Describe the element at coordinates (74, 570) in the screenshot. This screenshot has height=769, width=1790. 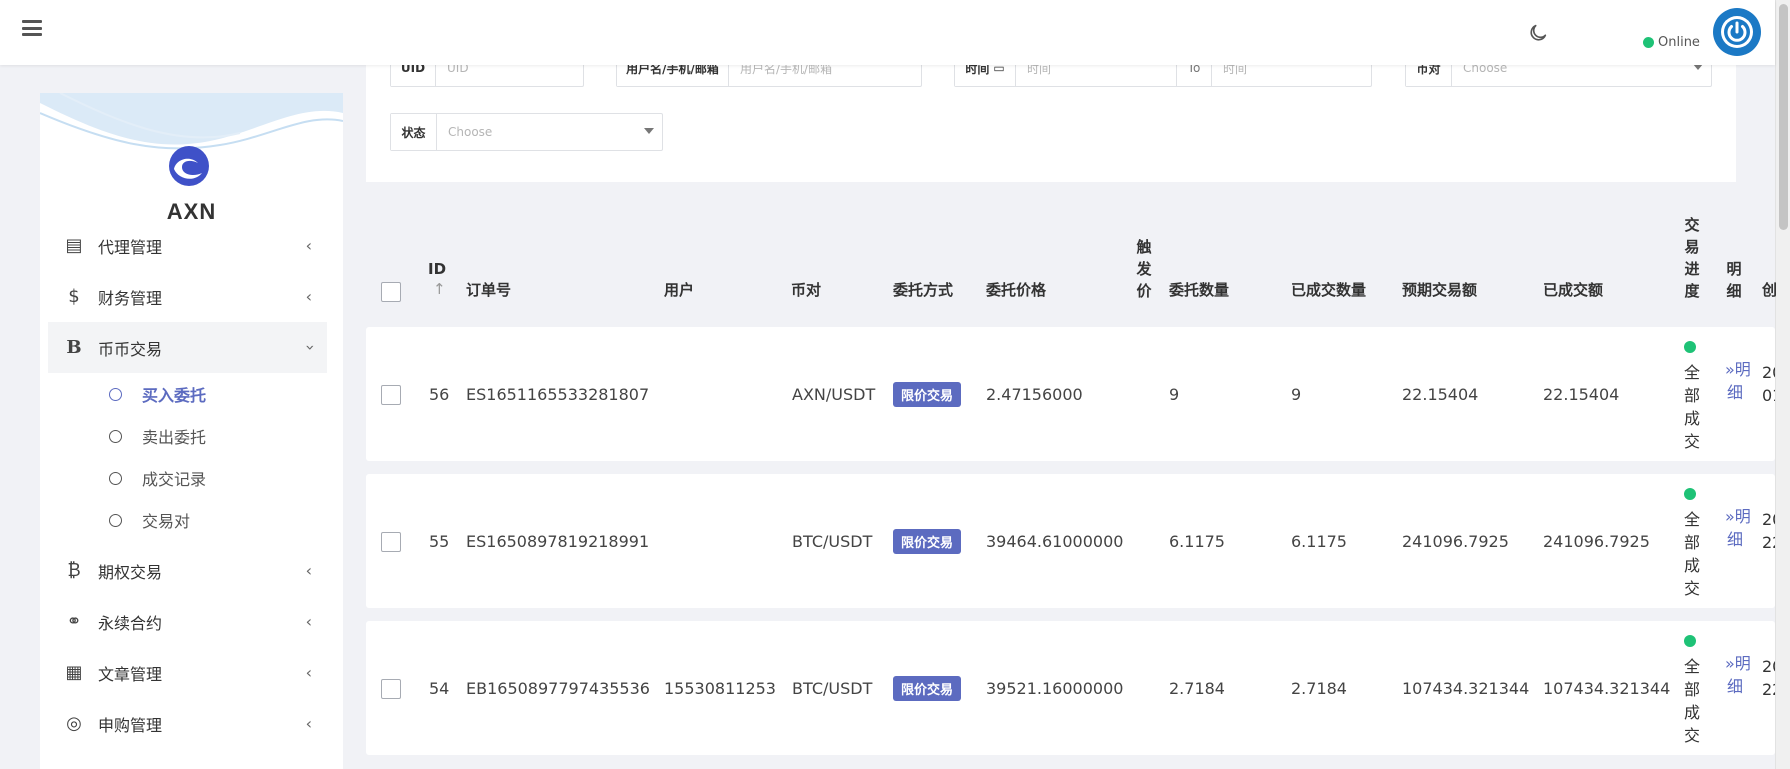
I see `bitcoin-icon: ₿` at that location.